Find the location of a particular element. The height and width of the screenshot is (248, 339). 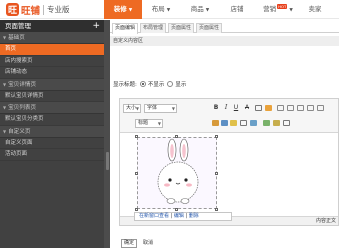

link-icon is located at coordinates (224, 123).